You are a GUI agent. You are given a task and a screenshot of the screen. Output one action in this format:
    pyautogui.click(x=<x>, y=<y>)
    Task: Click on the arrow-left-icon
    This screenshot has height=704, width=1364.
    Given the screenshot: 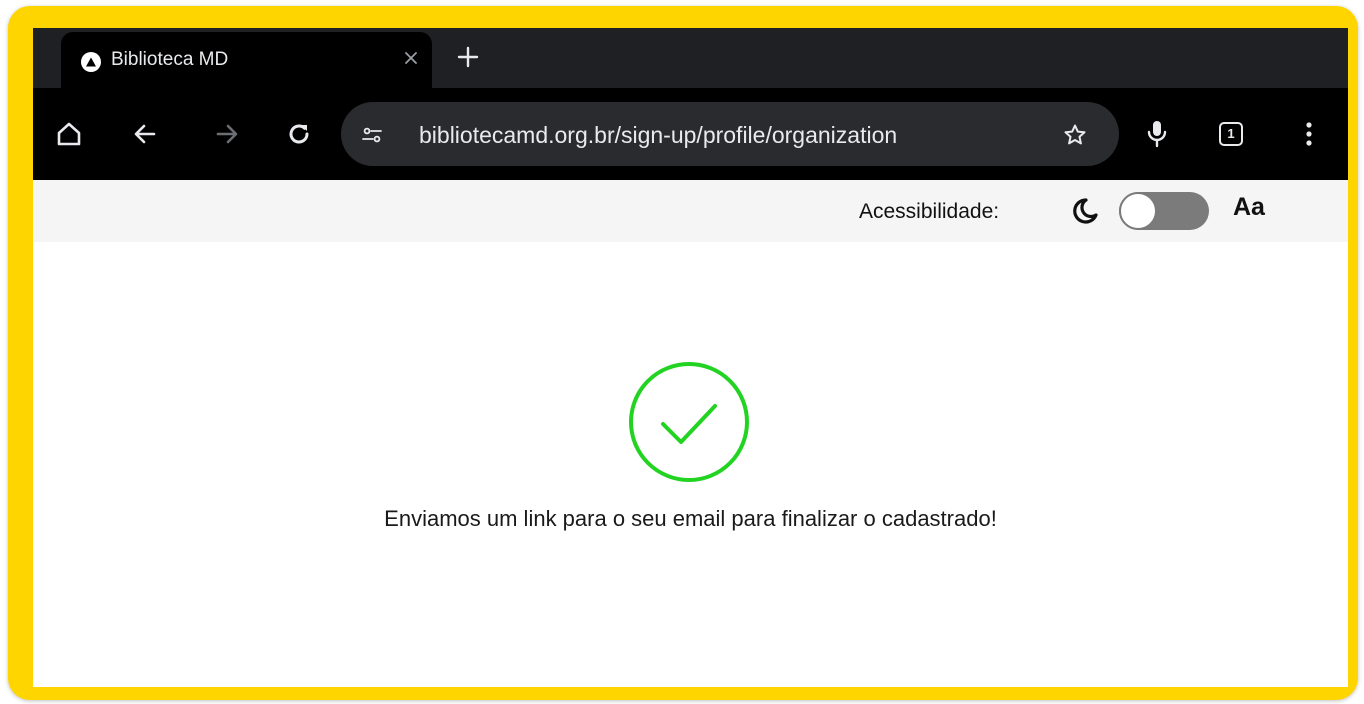 What is the action you would take?
    pyautogui.click(x=145, y=134)
    